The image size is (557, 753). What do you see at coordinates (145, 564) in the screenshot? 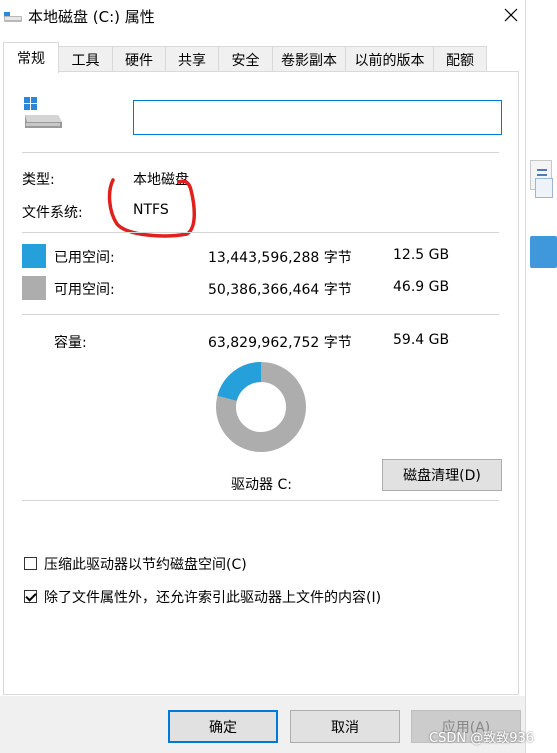
I see `compress-label: 压缩此驱动器以节约磁盘空间(C)` at bounding box center [145, 564].